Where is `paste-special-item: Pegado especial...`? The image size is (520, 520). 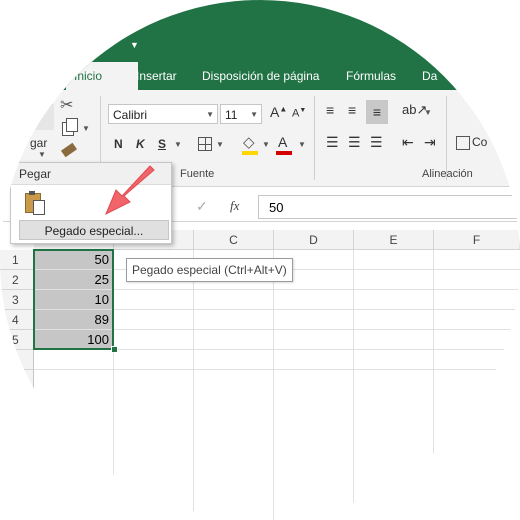
paste-special-item: Pegado especial... is located at coordinates (94, 230).